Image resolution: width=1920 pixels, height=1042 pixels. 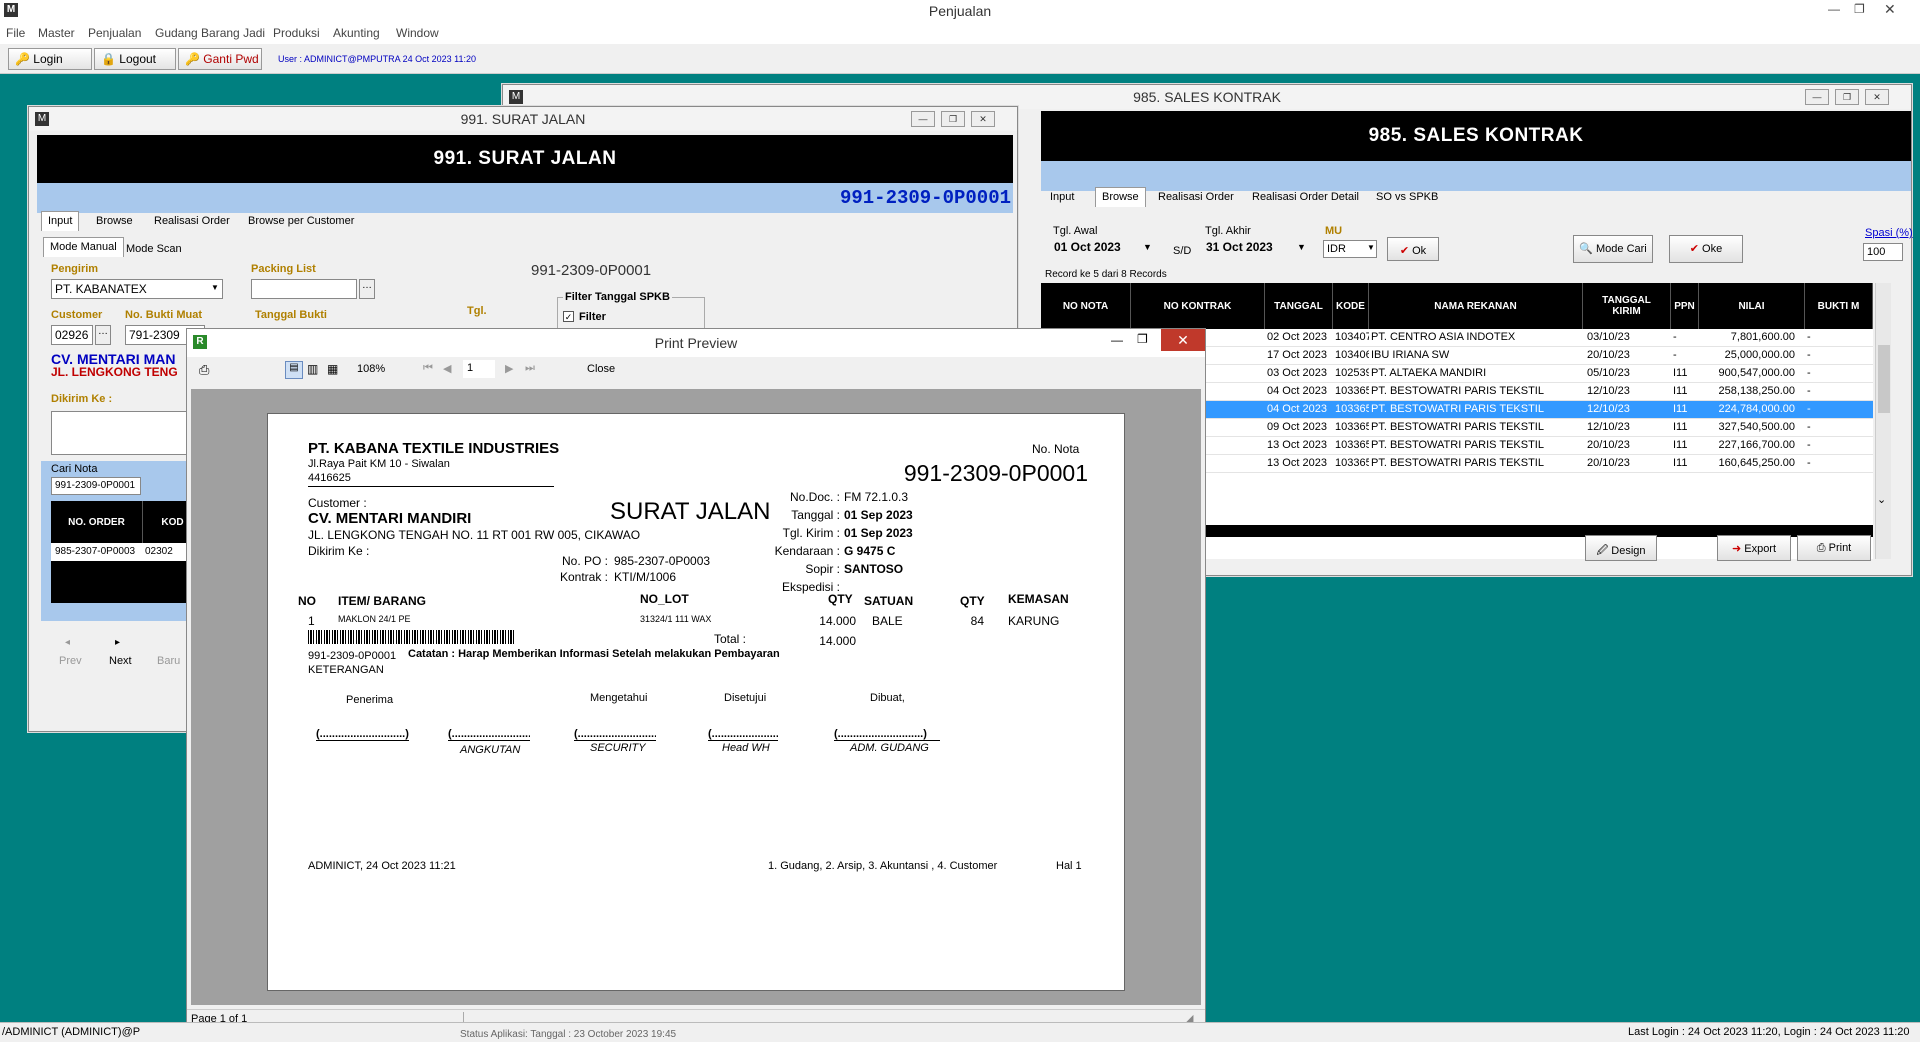 What do you see at coordinates (67, 642) in the screenshot?
I see `prev-icon: ◂` at bounding box center [67, 642].